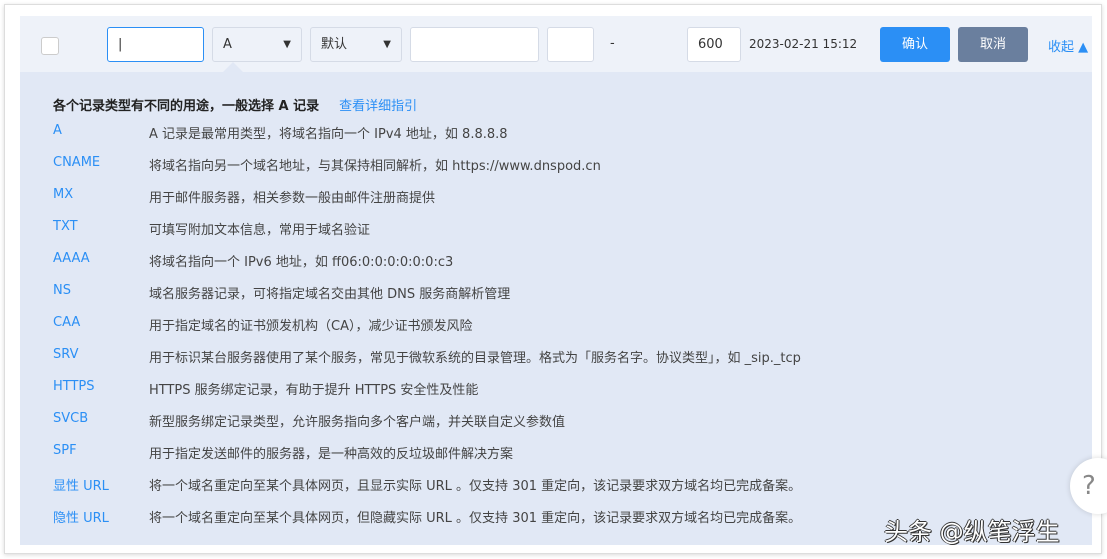 The image size is (1107, 559). I want to click on record-type-name: CNAME, so click(77, 162).